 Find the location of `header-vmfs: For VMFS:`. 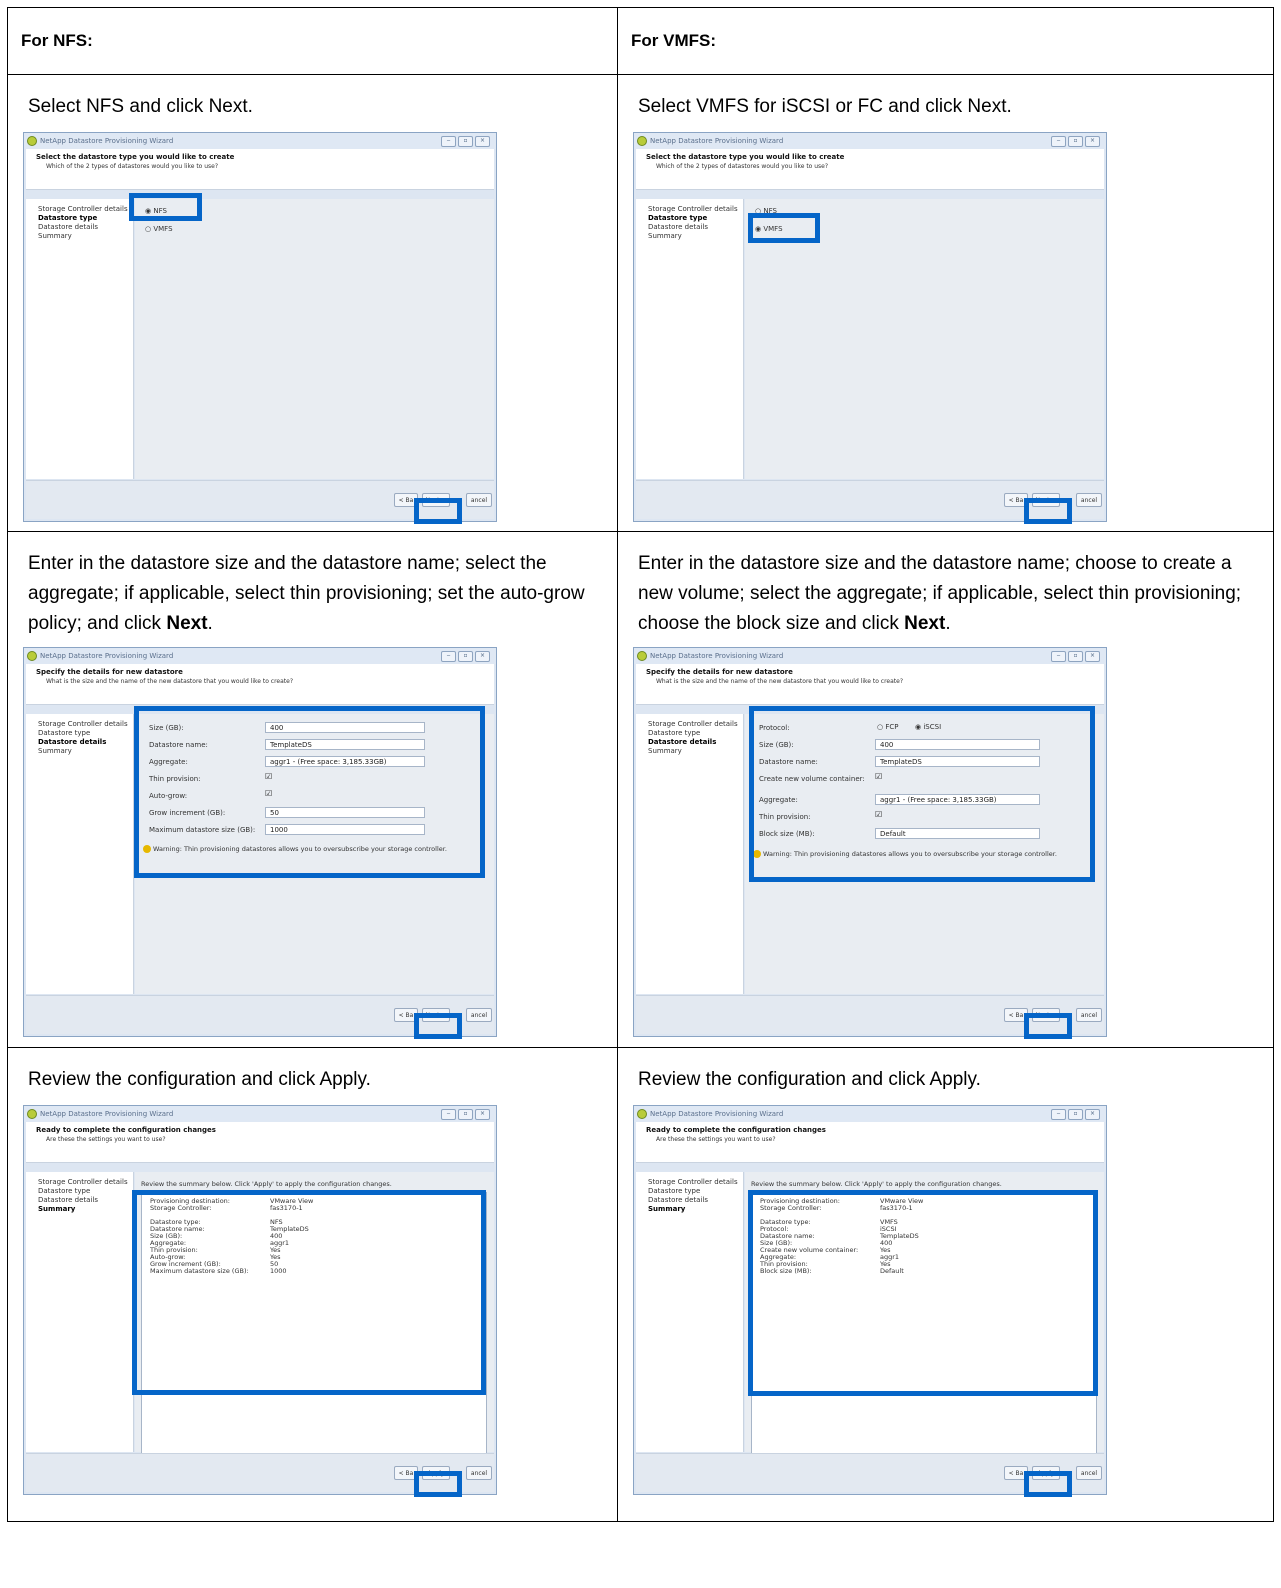

header-vmfs: For VMFS: is located at coordinates (945, 41).